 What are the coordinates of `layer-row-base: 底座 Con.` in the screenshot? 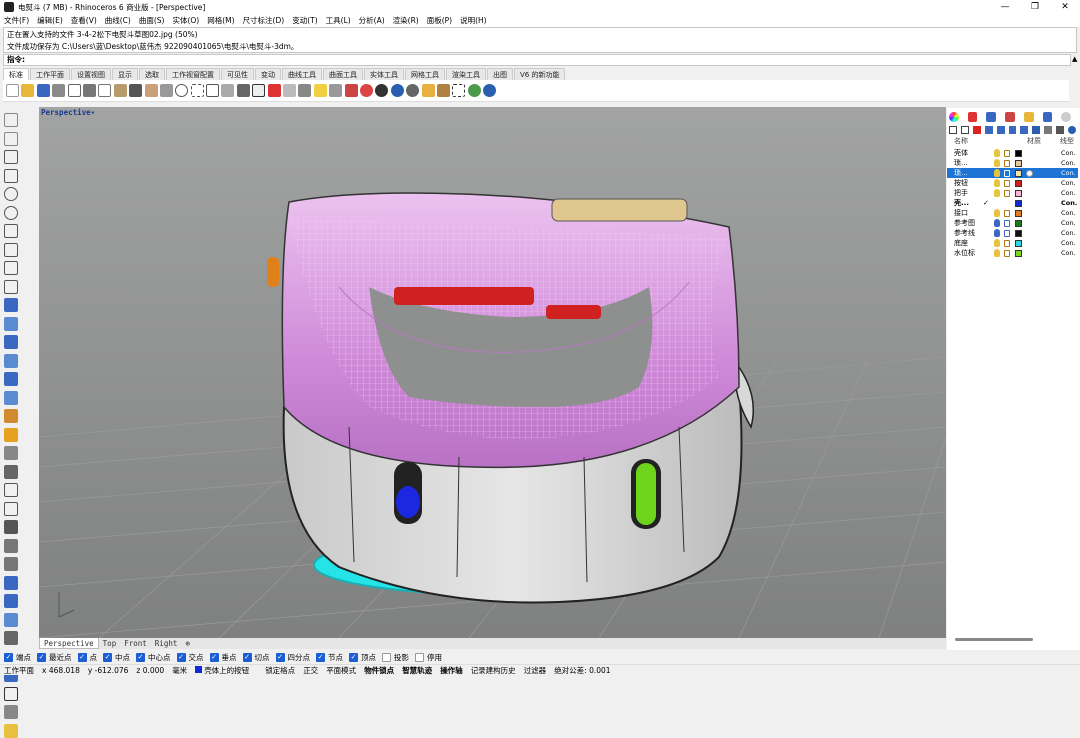 It's located at (1012, 243).